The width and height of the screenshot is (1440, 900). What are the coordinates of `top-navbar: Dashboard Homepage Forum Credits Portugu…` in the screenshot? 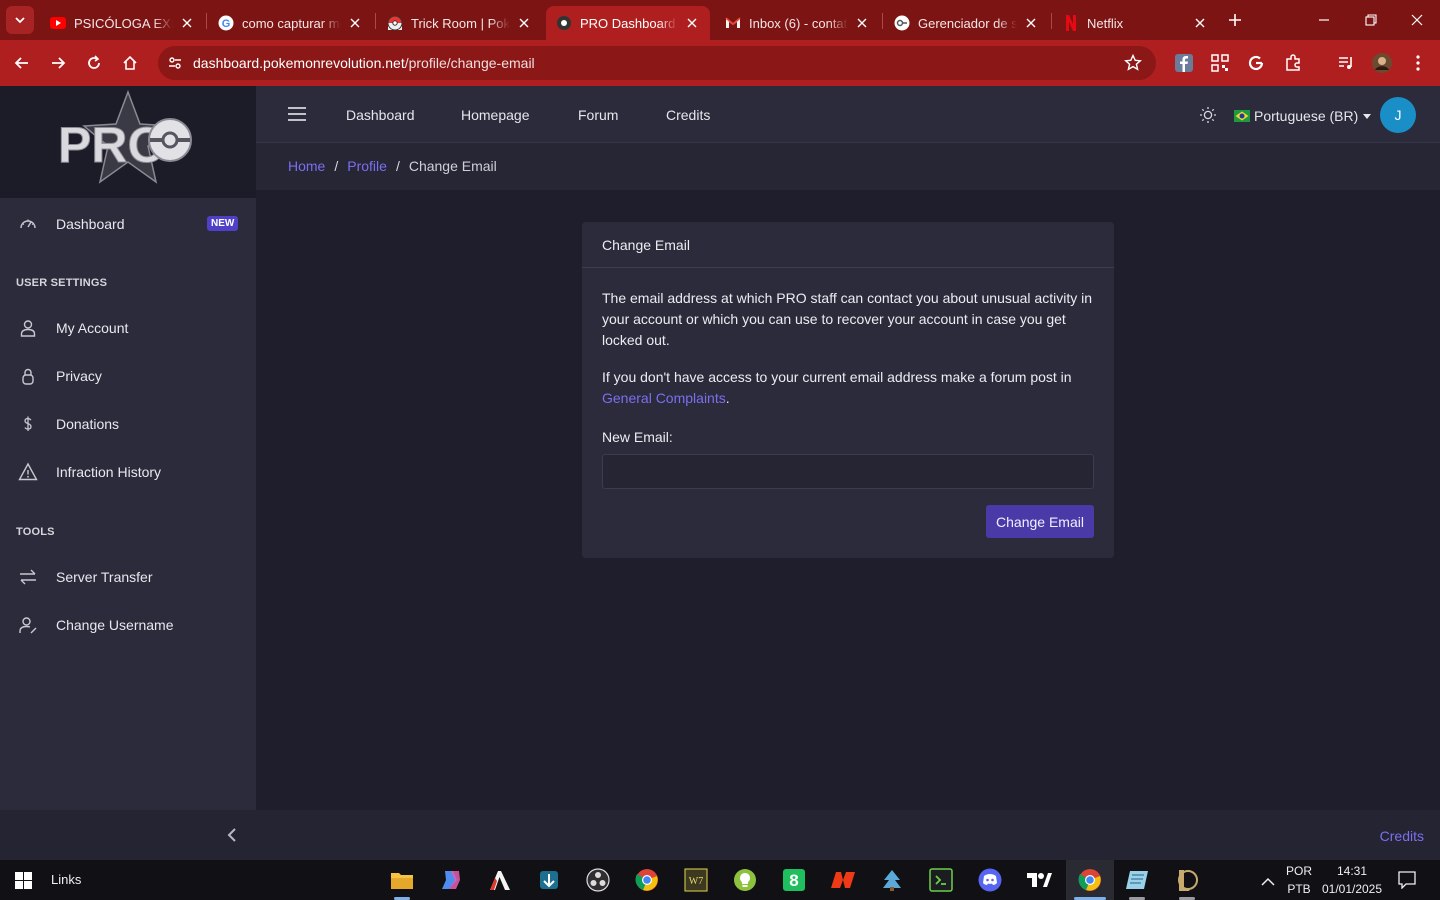 It's located at (848, 114).